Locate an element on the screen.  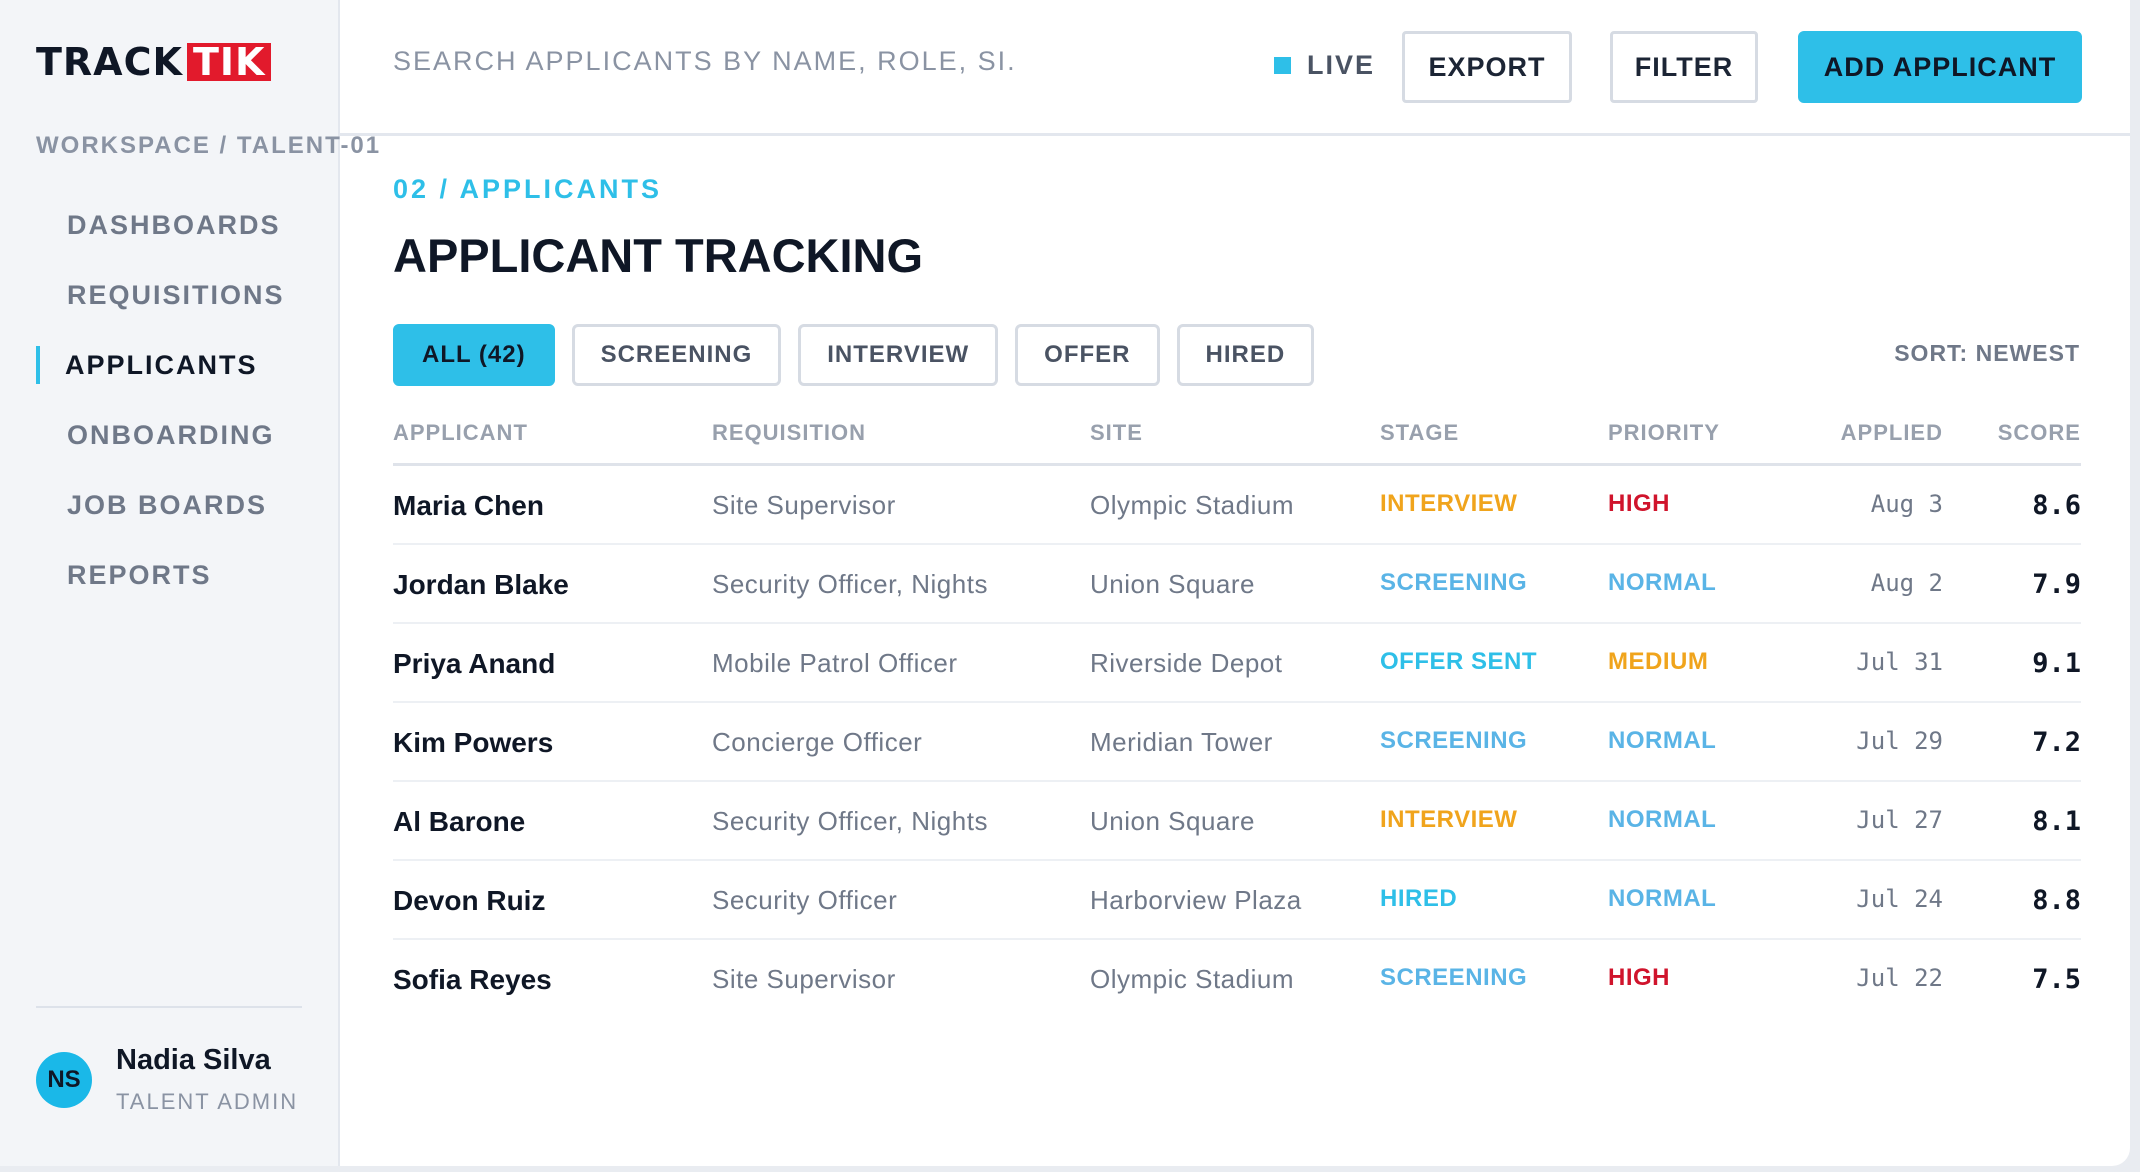
section-eyebrow: 02 / APPLICANTS is located at coordinates (528, 189).